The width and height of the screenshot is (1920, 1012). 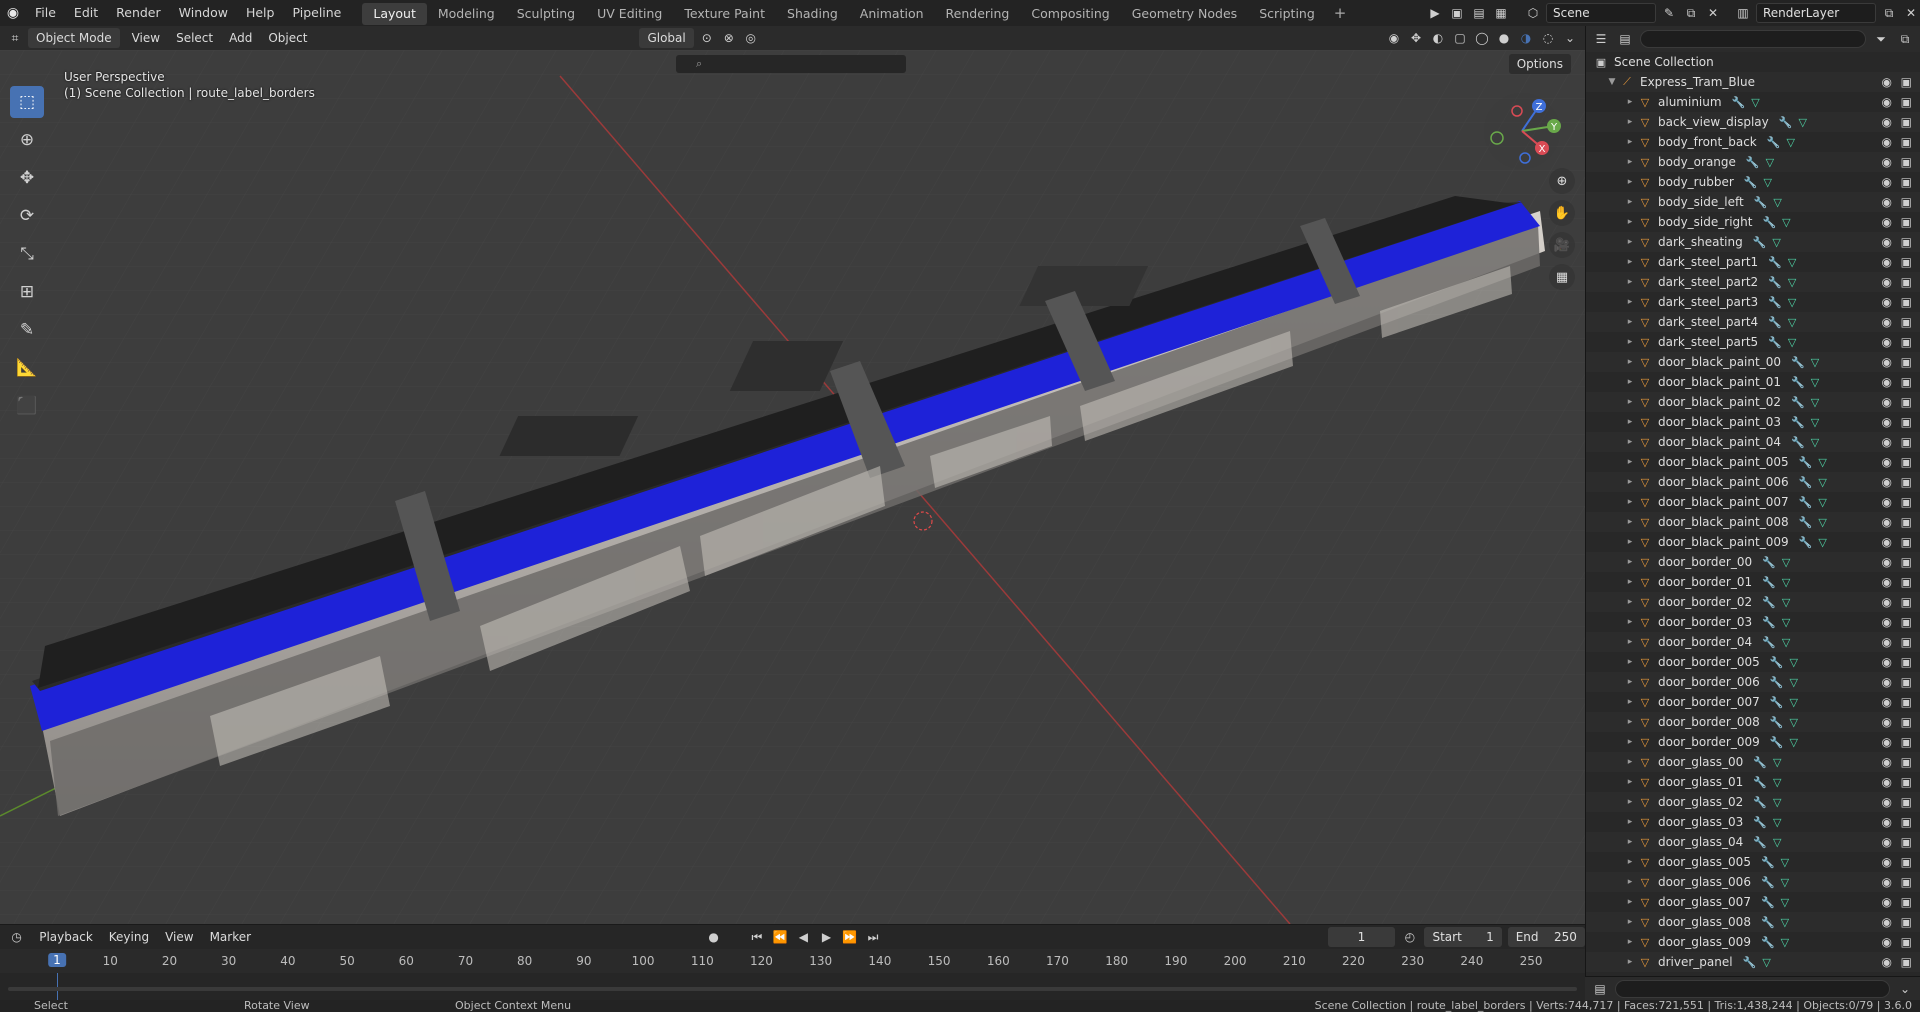 I want to click on view-layer-icon: ▥, so click(x=1743, y=13).